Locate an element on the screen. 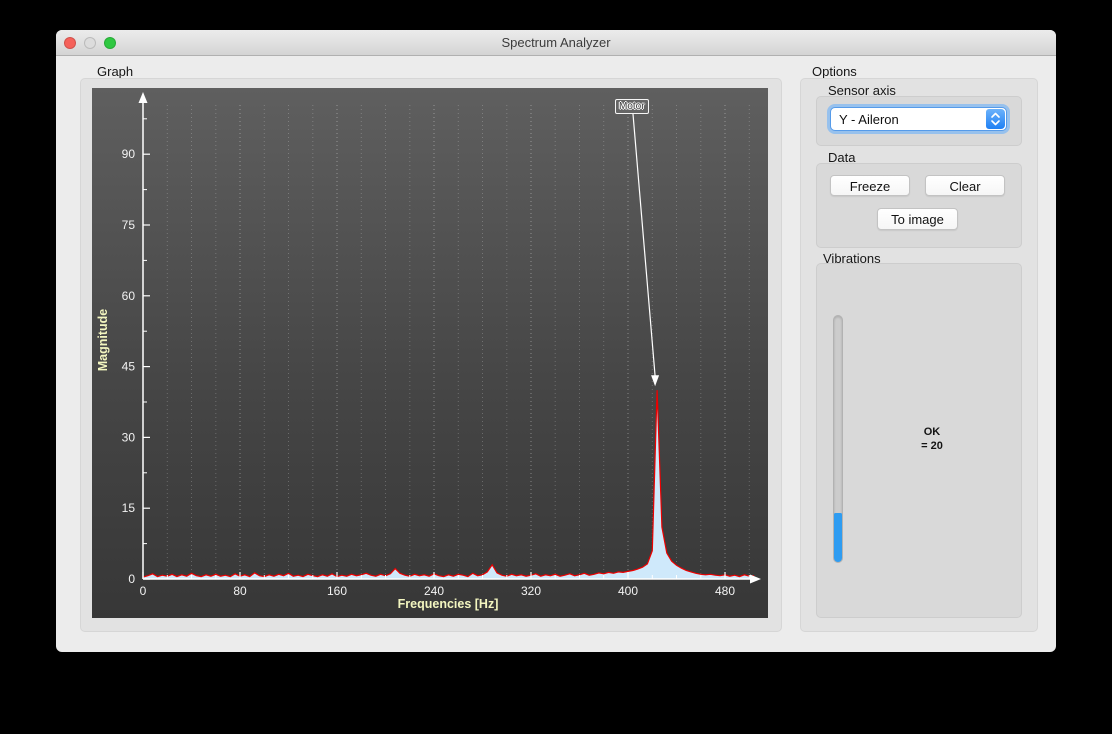 Image resolution: width=1112 pixels, height=734 pixels. svg-text: 480 is located at coordinates (725, 591).